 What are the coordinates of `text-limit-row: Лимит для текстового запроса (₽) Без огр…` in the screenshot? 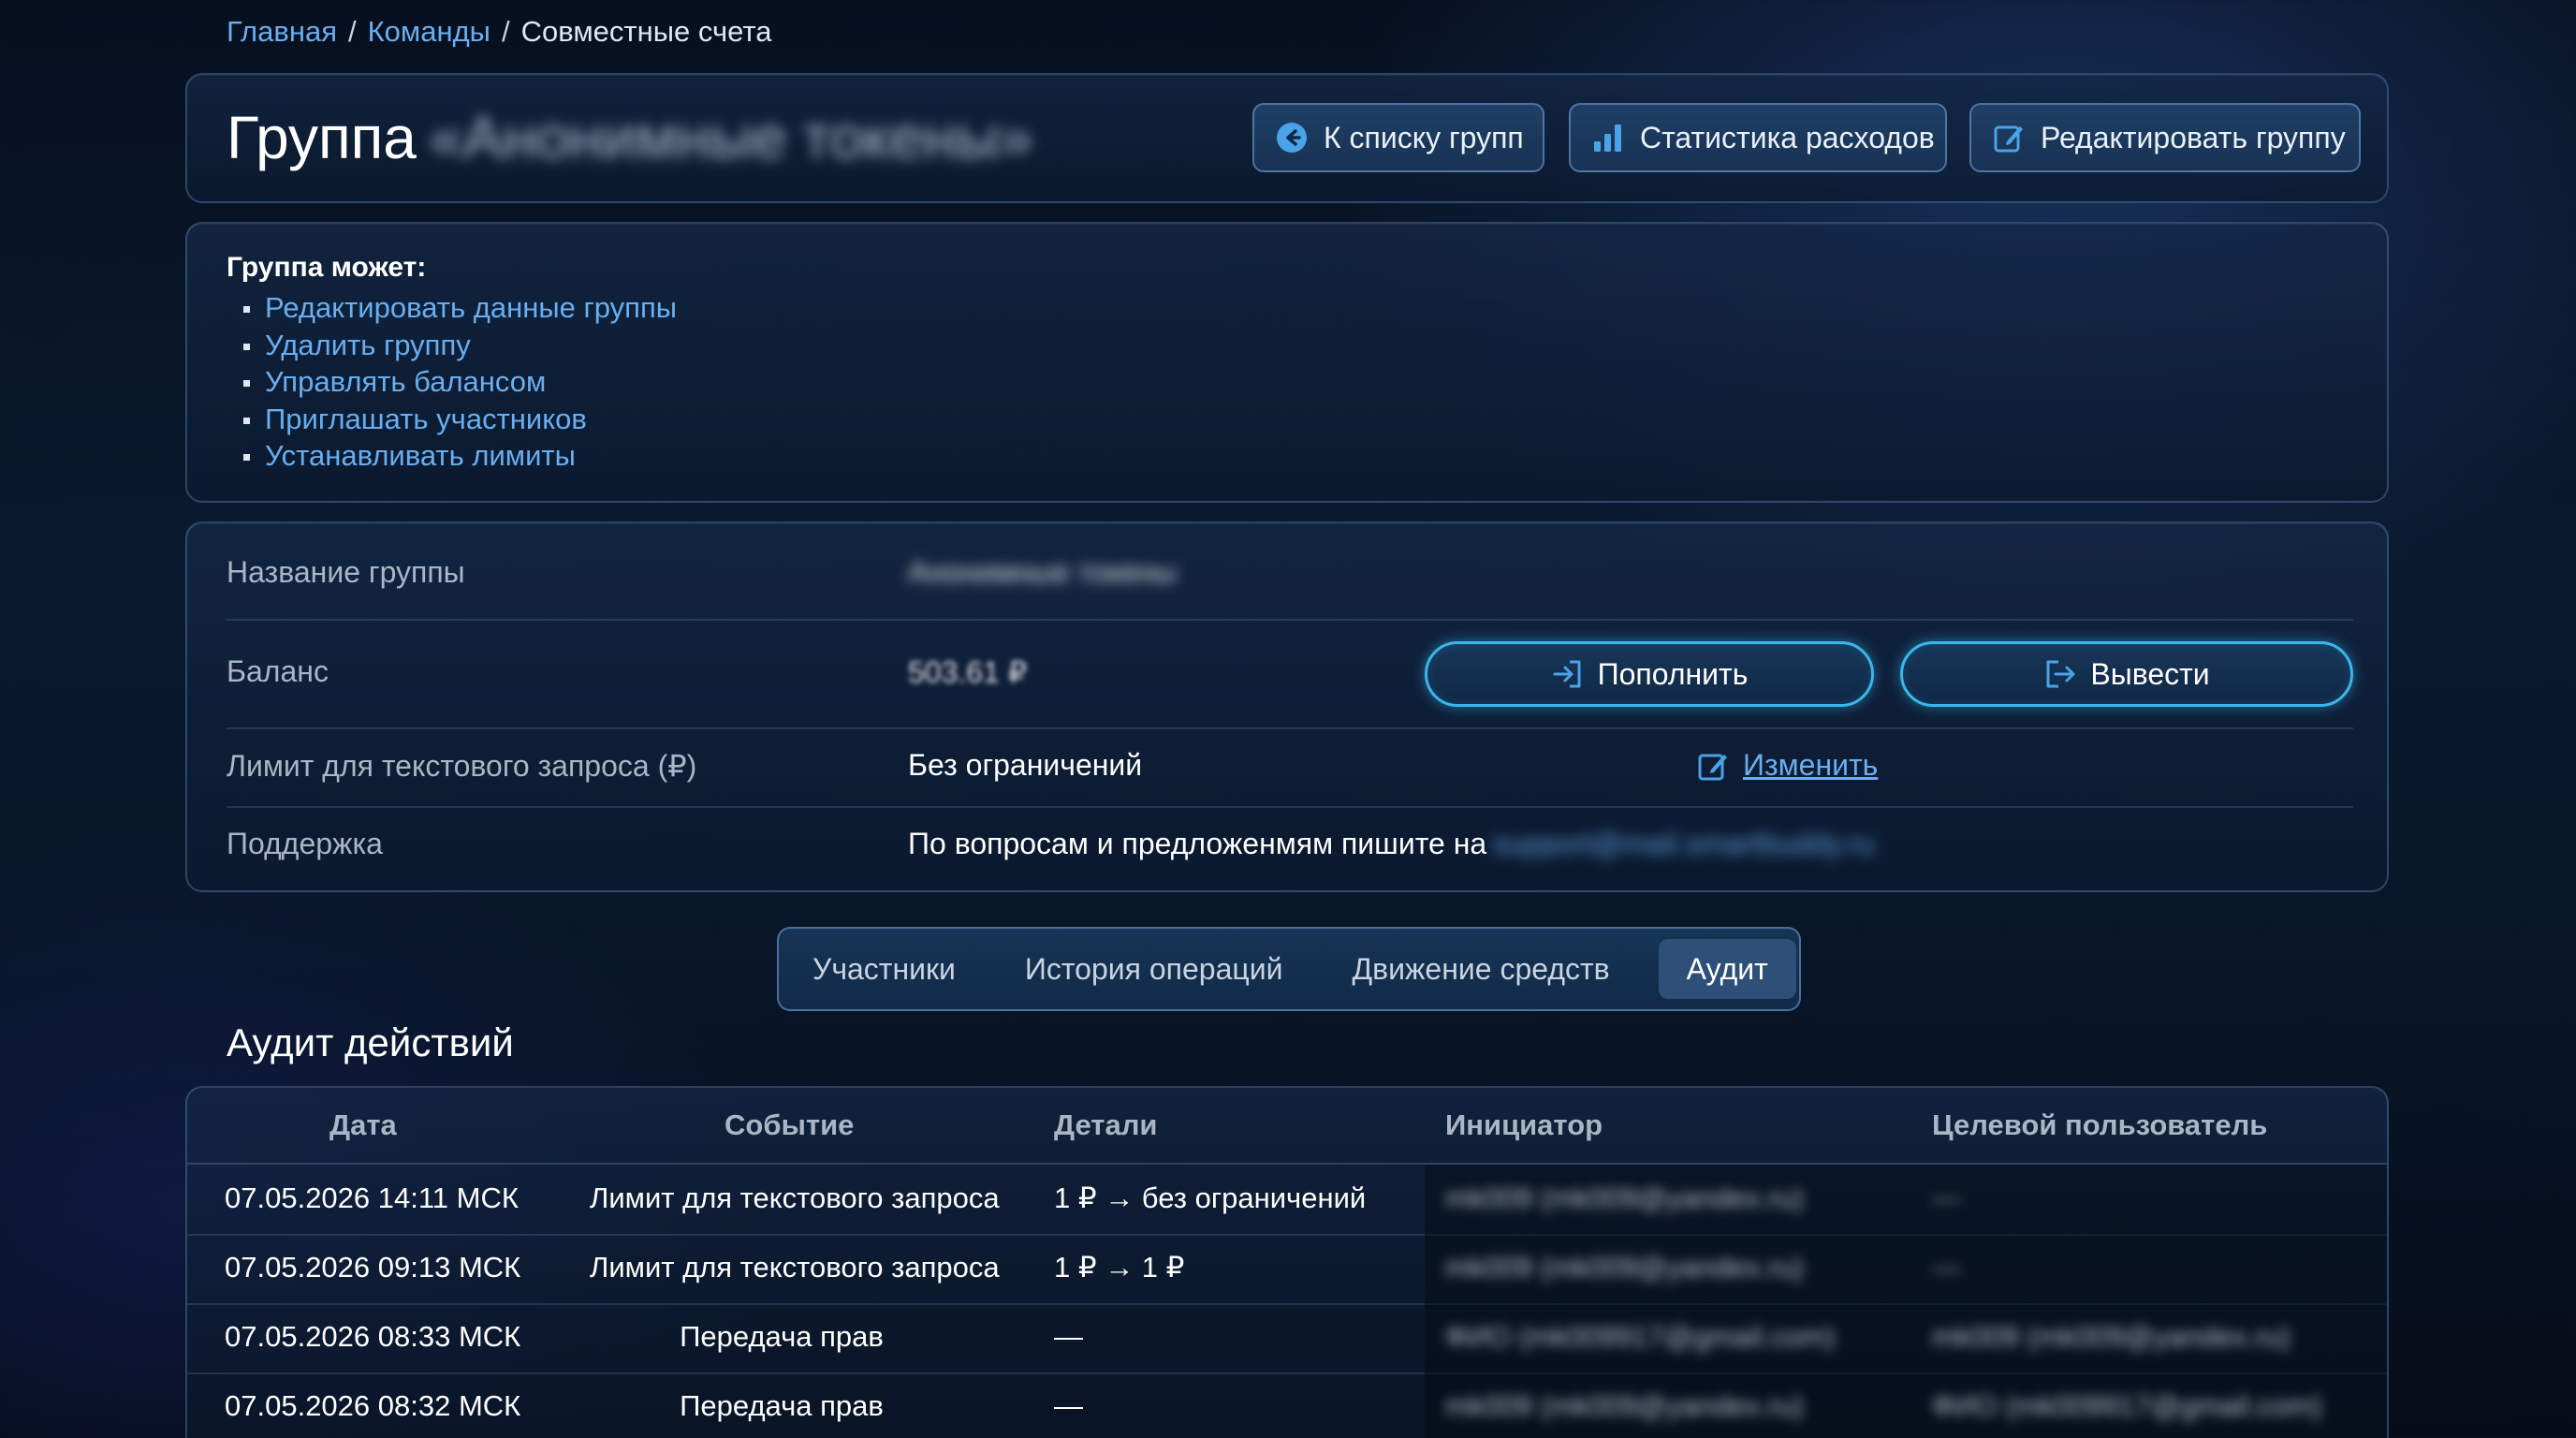 It's located at (1290, 768).